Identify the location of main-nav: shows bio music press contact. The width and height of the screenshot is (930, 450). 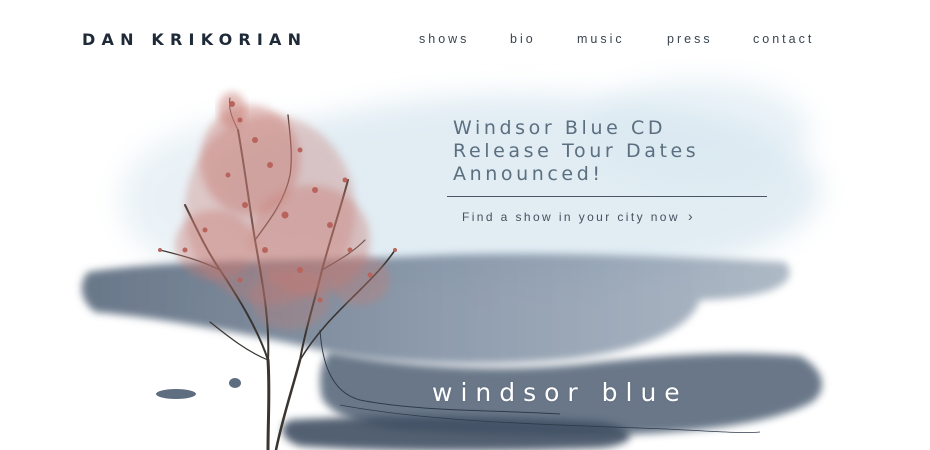
(465, 40).